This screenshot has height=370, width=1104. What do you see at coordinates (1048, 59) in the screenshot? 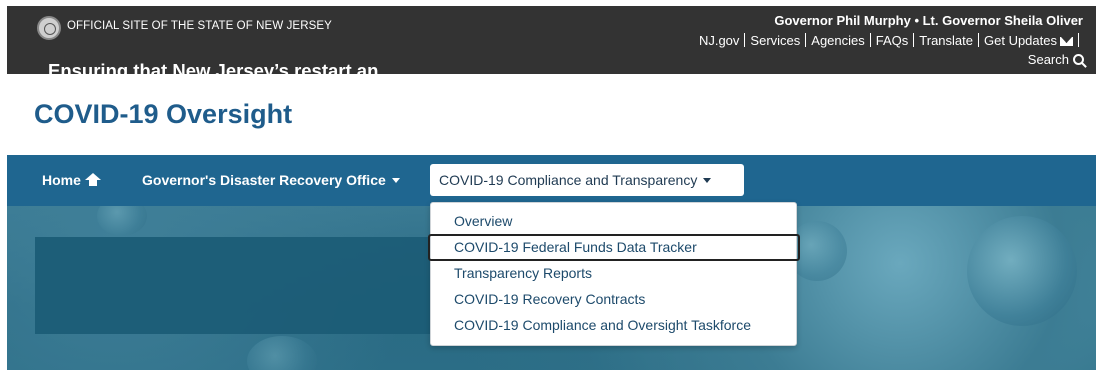
I see `search-label: Search` at bounding box center [1048, 59].